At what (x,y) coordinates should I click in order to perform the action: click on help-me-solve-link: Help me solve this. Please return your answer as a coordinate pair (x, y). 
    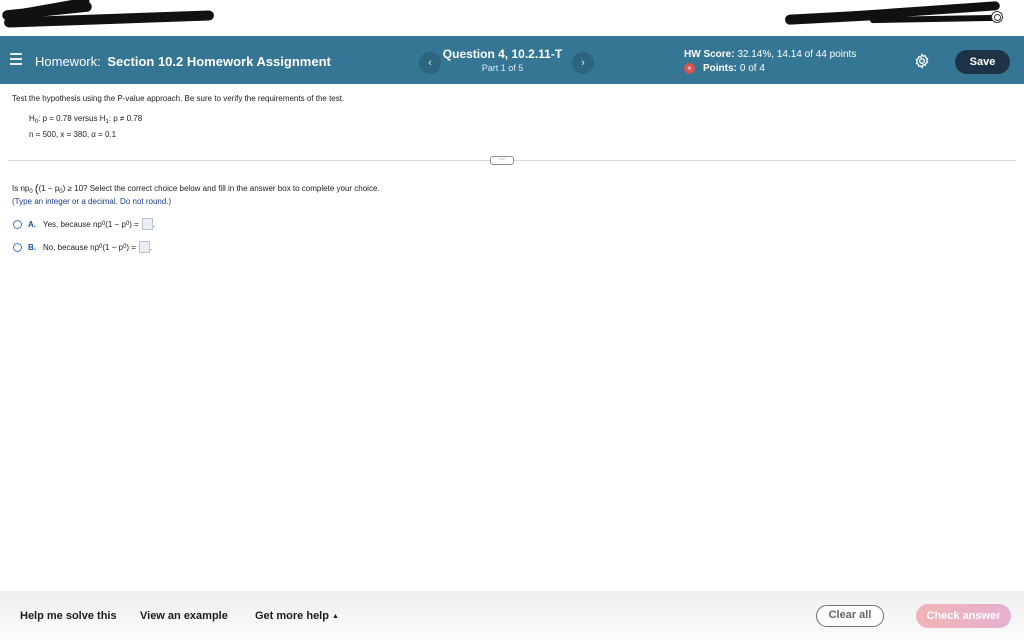
    Looking at the image, I should click on (68, 616).